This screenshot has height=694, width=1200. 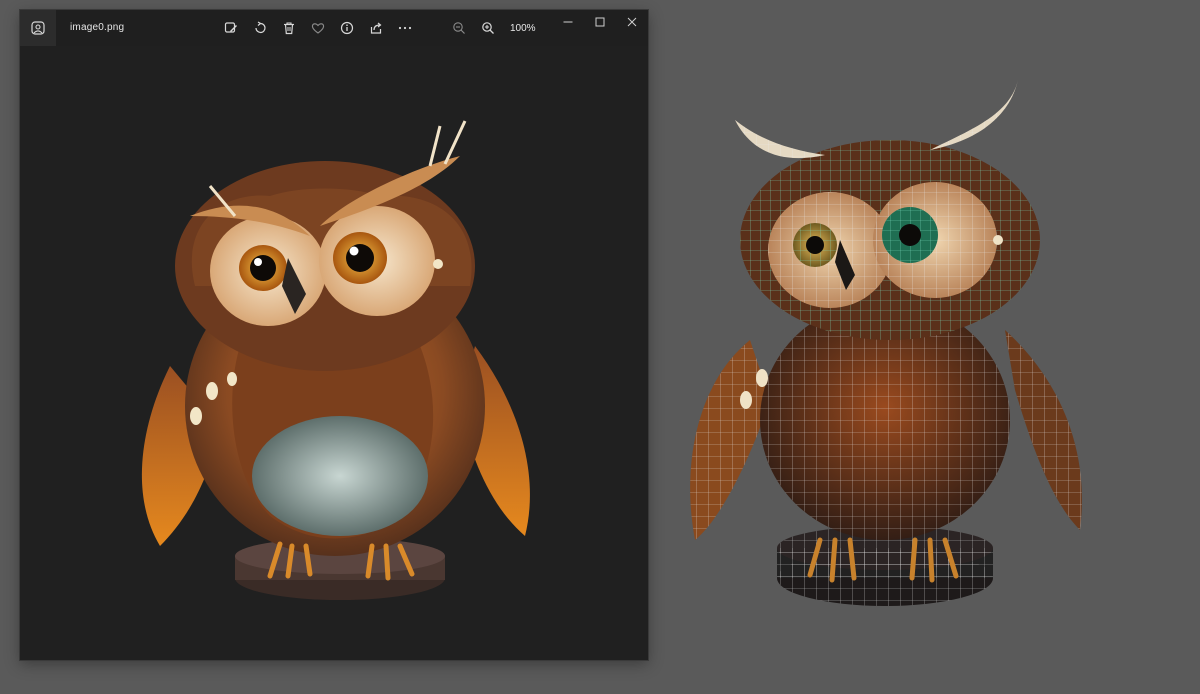 What do you see at coordinates (259, 28) in the screenshot?
I see `rotate-icon` at bounding box center [259, 28].